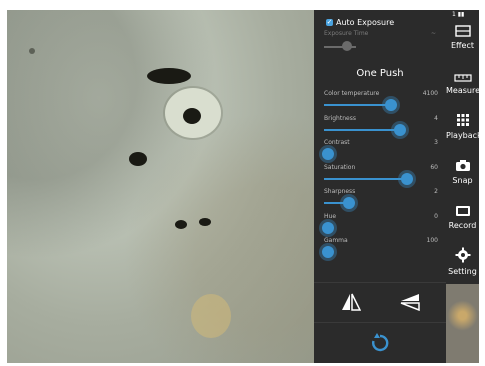 This screenshot has width=485, height=366. What do you see at coordinates (430, 93) in the screenshot?
I see `slider-value: 4100` at bounding box center [430, 93].